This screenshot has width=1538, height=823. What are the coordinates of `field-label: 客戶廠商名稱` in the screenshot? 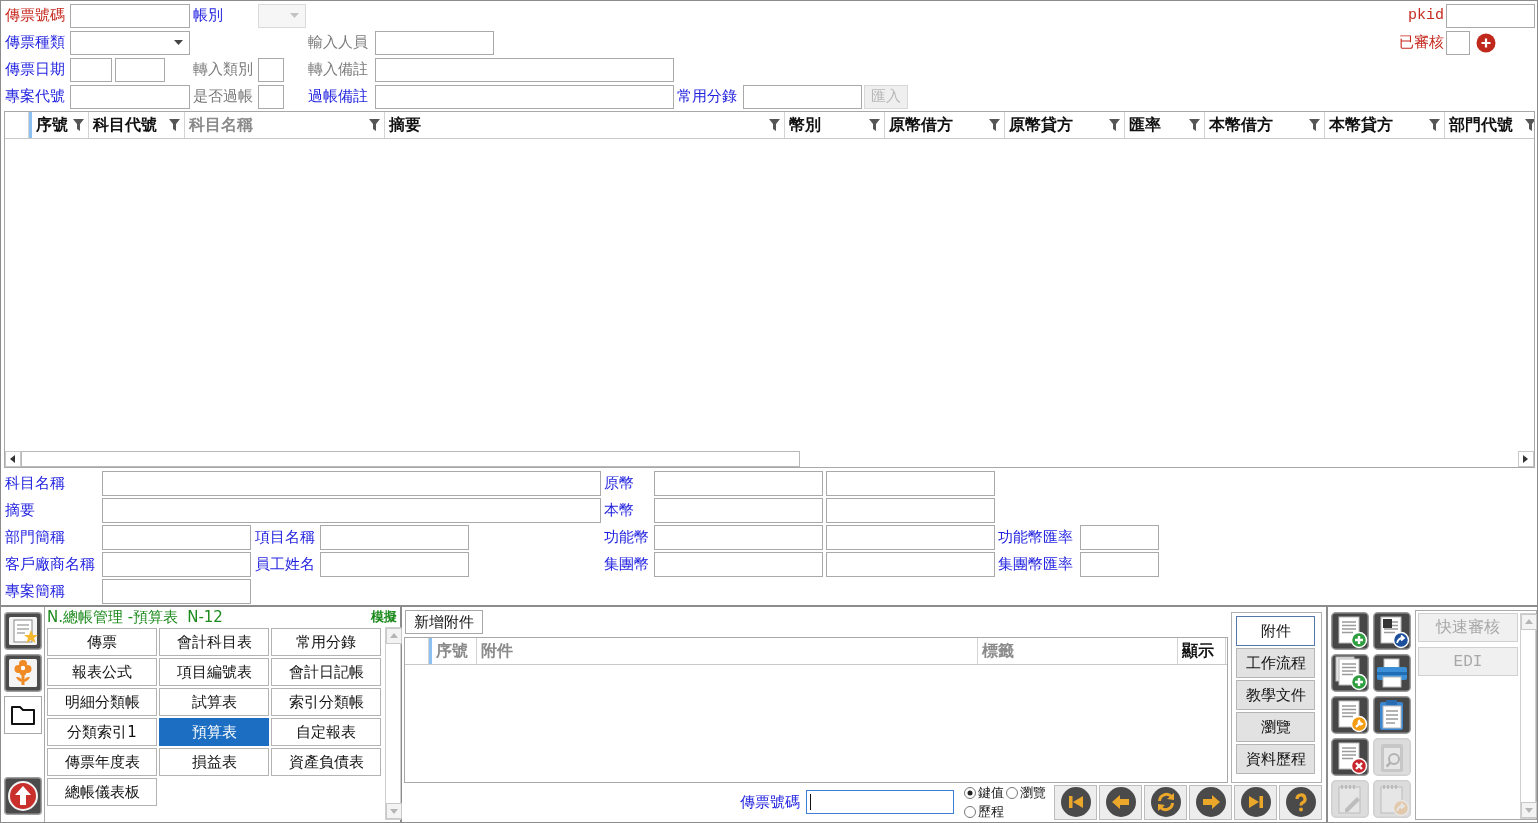 It's located at (53, 564).